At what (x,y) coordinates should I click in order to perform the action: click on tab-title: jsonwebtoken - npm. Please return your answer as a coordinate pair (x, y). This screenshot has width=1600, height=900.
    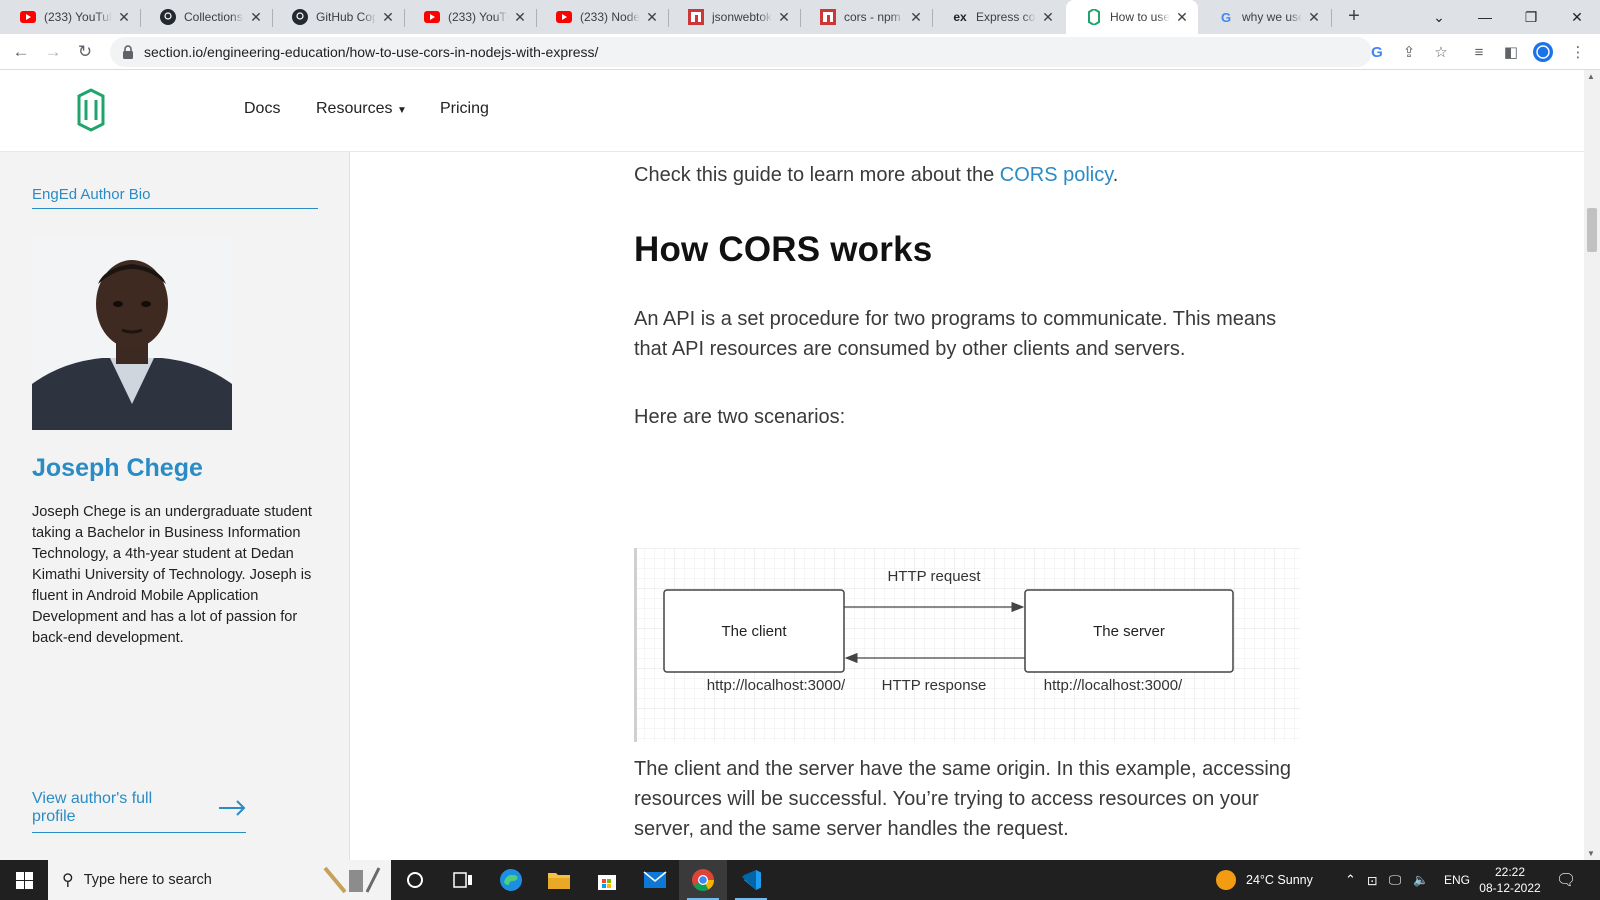
    Looking at the image, I should click on (742, 17).